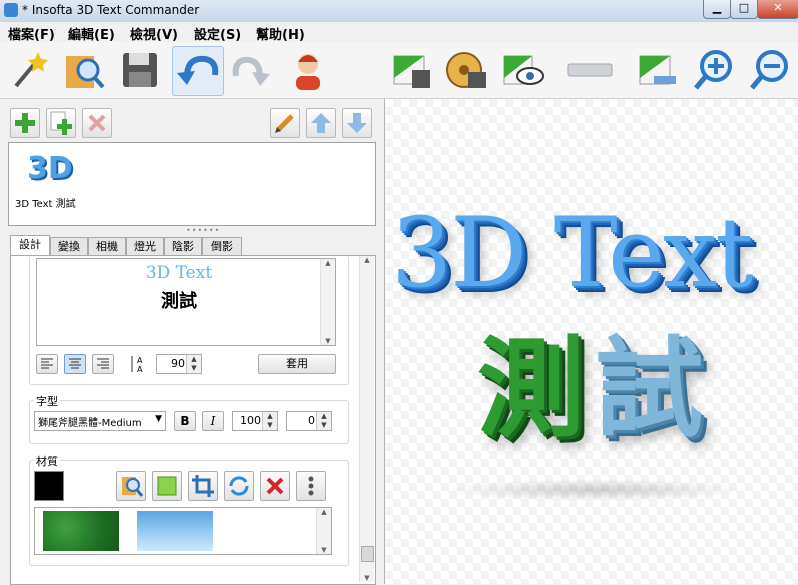 Image resolution: width=798 pixels, height=585 pixels. What do you see at coordinates (140, 70) in the screenshot?
I see `save-icon` at bounding box center [140, 70].